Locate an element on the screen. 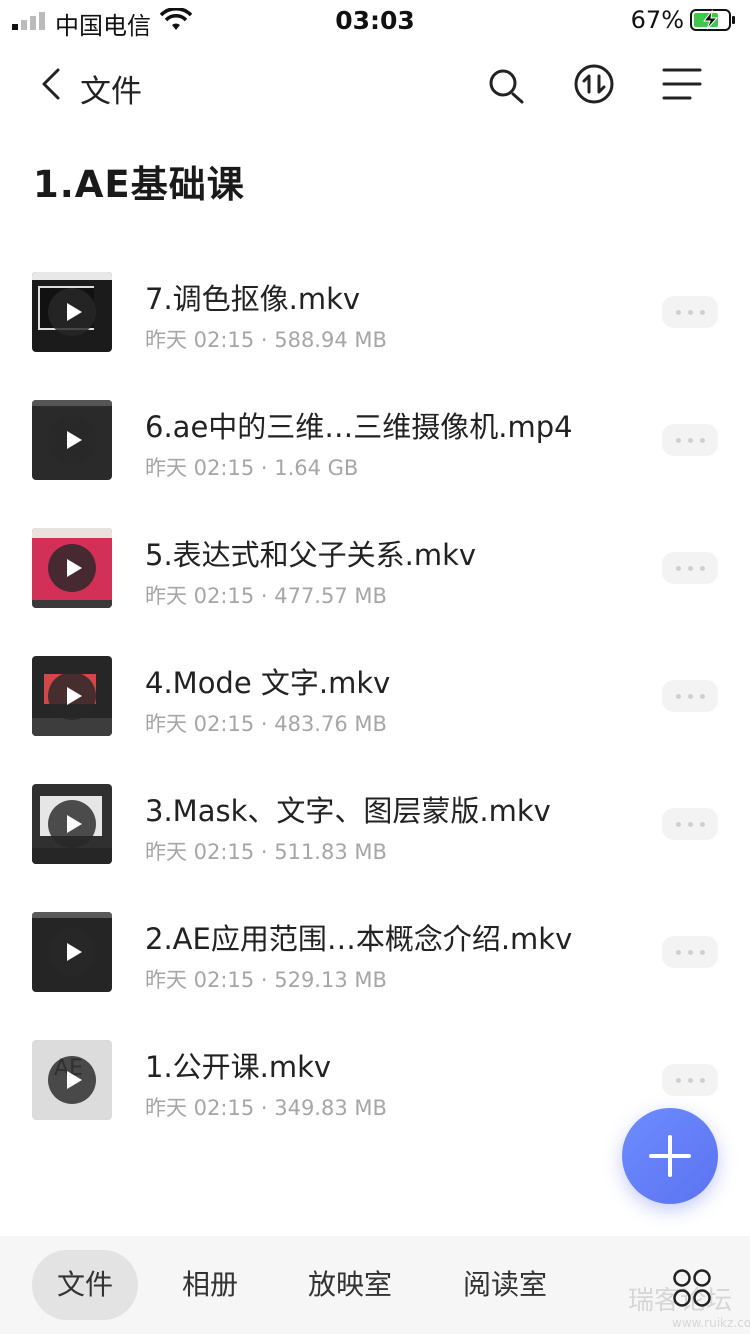 The width and height of the screenshot is (750, 1334). file-meta: 昨天 02:15 · 349.83 MB is located at coordinates (266, 1108).